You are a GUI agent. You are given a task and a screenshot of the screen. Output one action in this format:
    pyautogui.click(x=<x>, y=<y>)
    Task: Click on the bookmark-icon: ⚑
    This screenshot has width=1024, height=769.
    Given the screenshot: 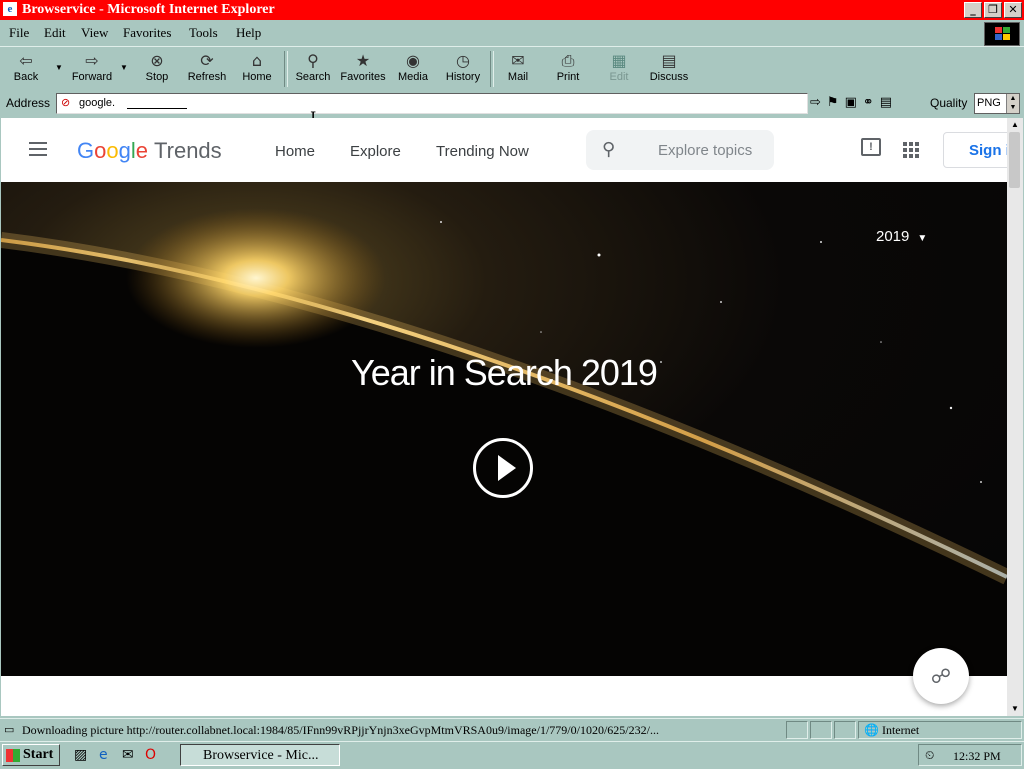 What is the action you would take?
    pyautogui.click(x=833, y=102)
    